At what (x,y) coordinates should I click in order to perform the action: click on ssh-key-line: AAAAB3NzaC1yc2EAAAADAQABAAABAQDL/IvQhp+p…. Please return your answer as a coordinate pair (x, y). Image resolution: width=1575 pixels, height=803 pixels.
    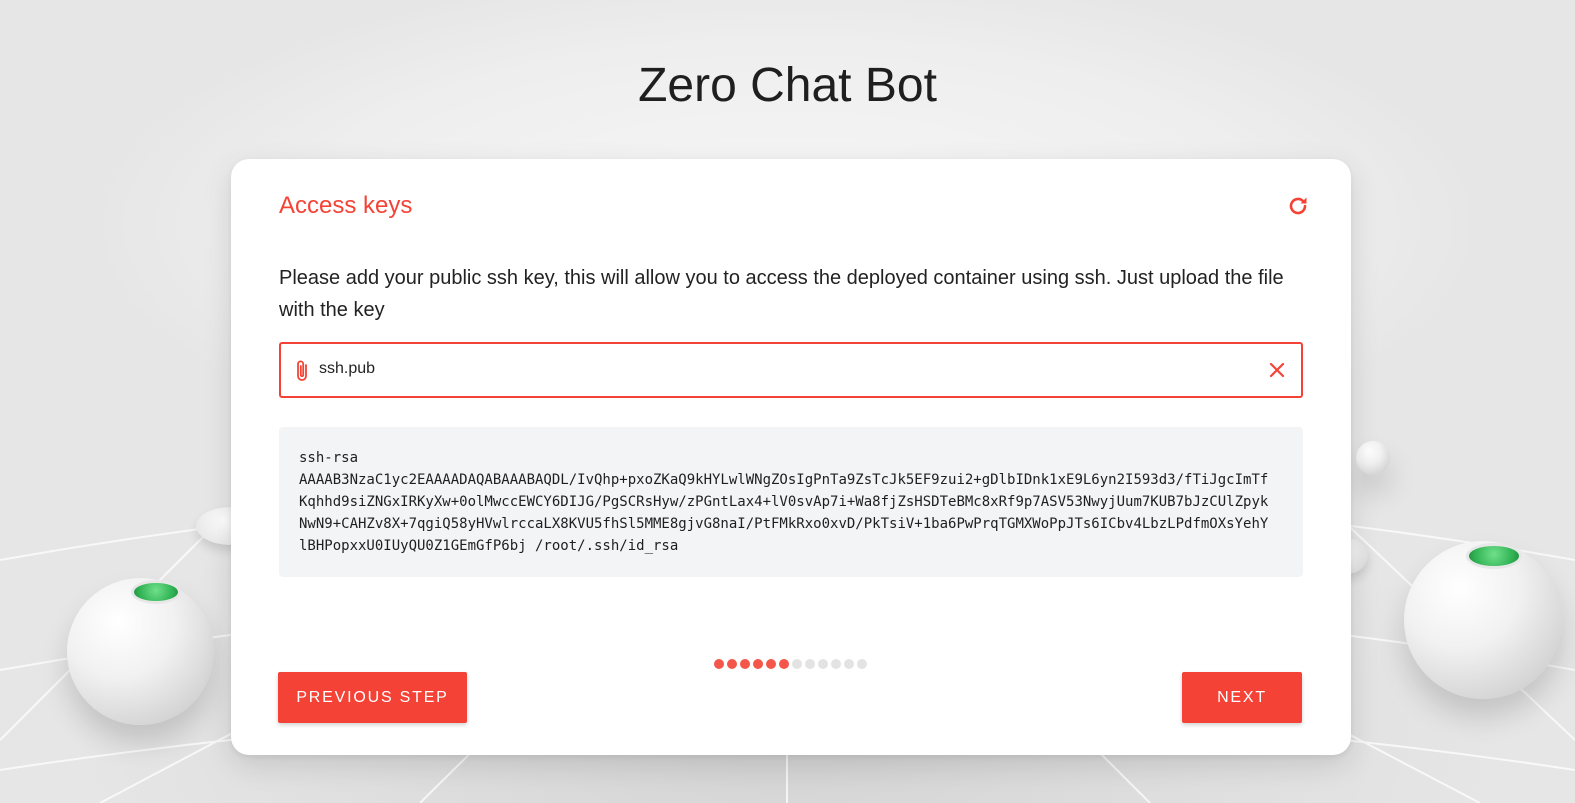
    Looking at the image, I should click on (784, 480).